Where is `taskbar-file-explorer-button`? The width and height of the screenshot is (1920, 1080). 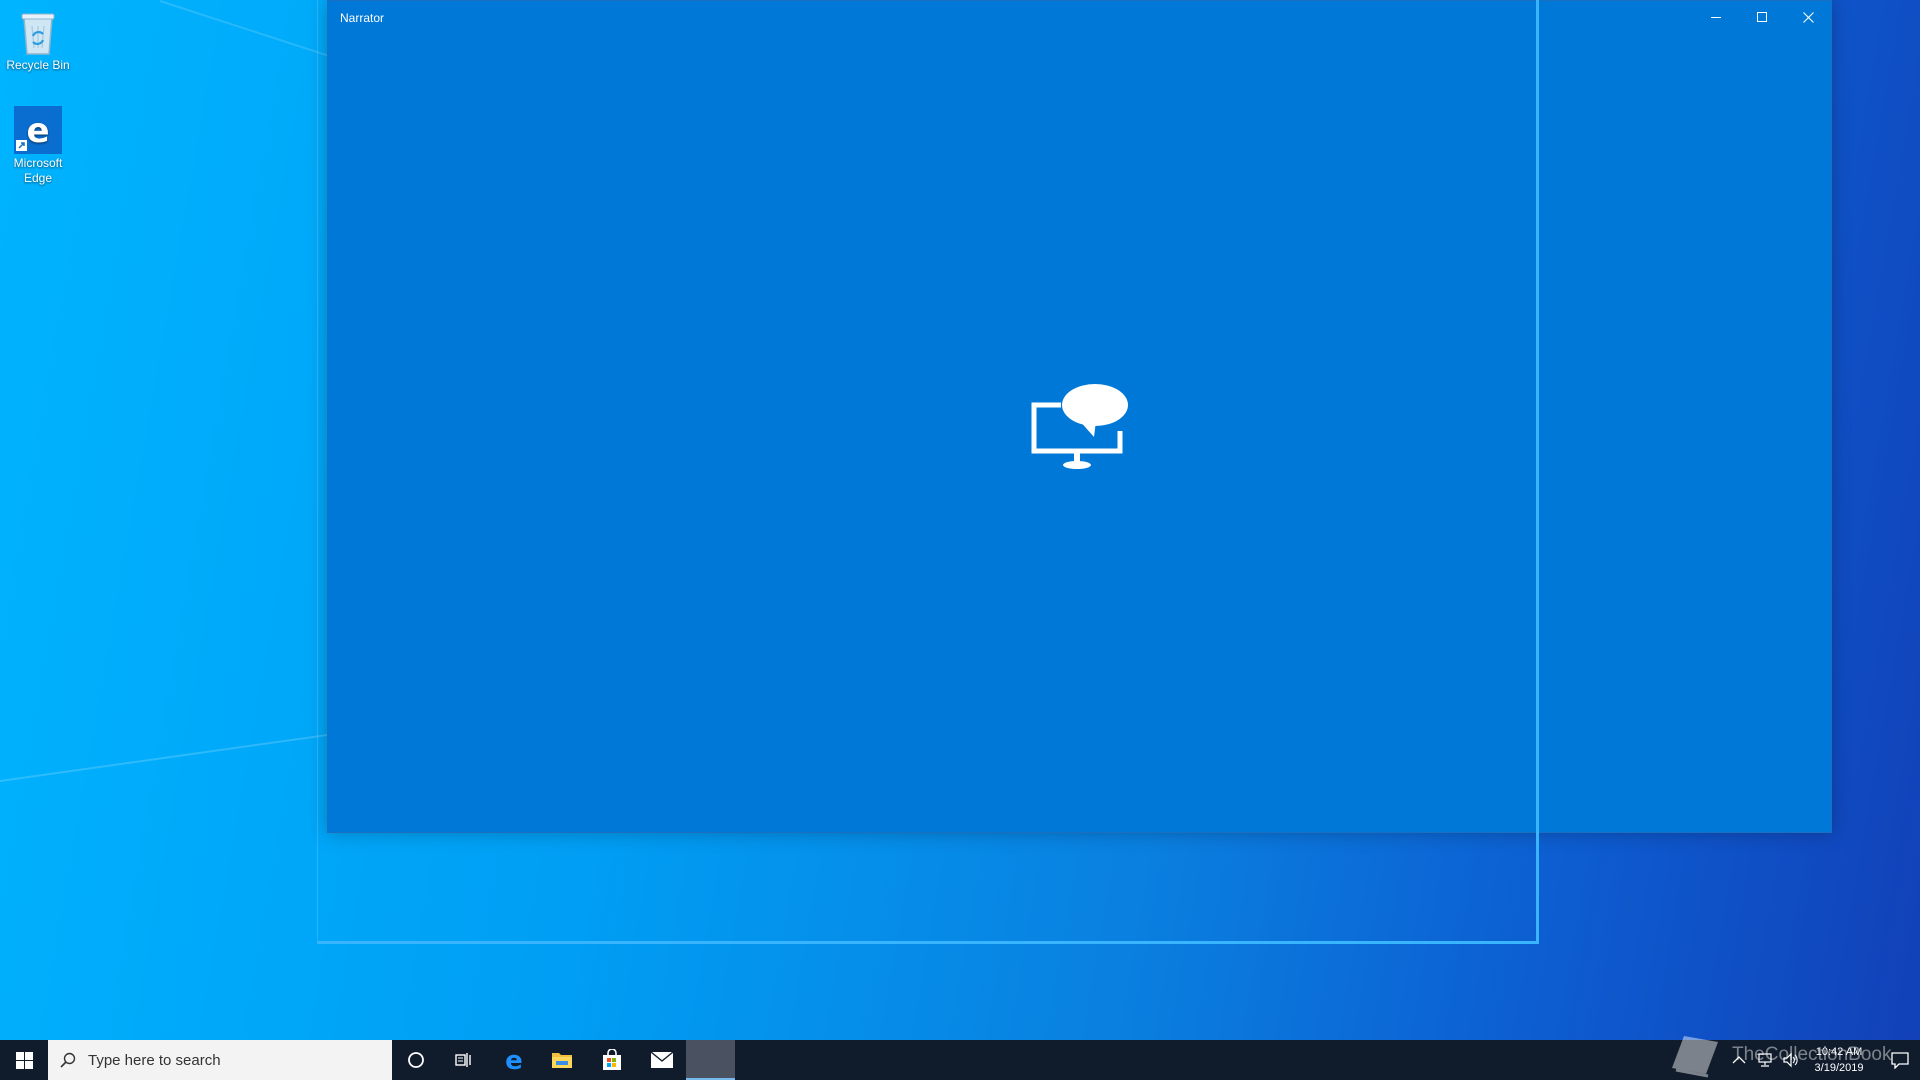 taskbar-file-explorer-button is located at coordinates (562, 1060).